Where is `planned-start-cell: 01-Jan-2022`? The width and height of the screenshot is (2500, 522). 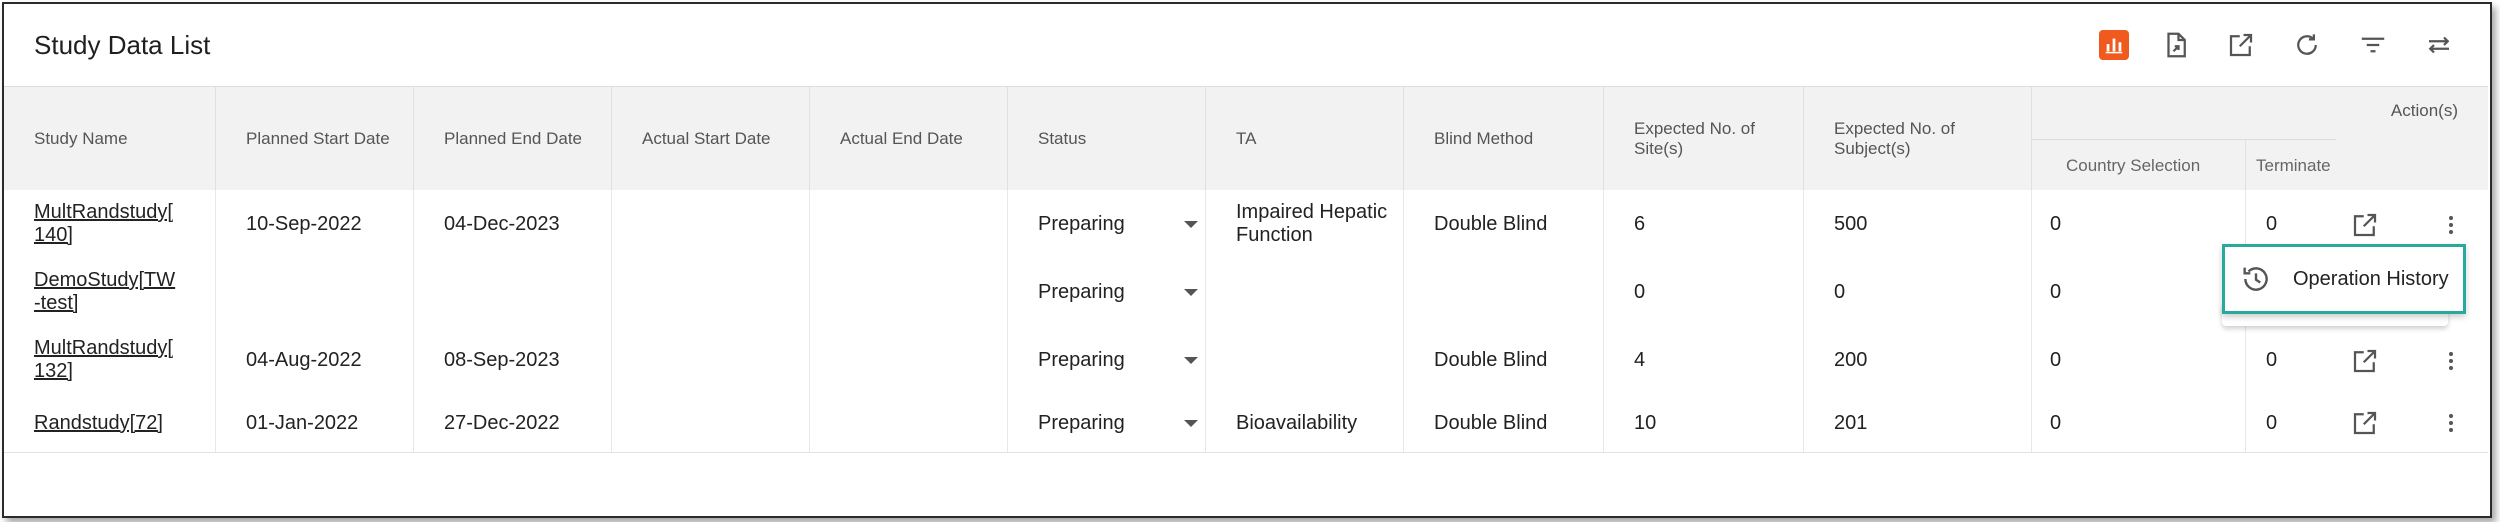
planned-start-cell: 01-Jan-2022 is located at coordinates (315, 423).